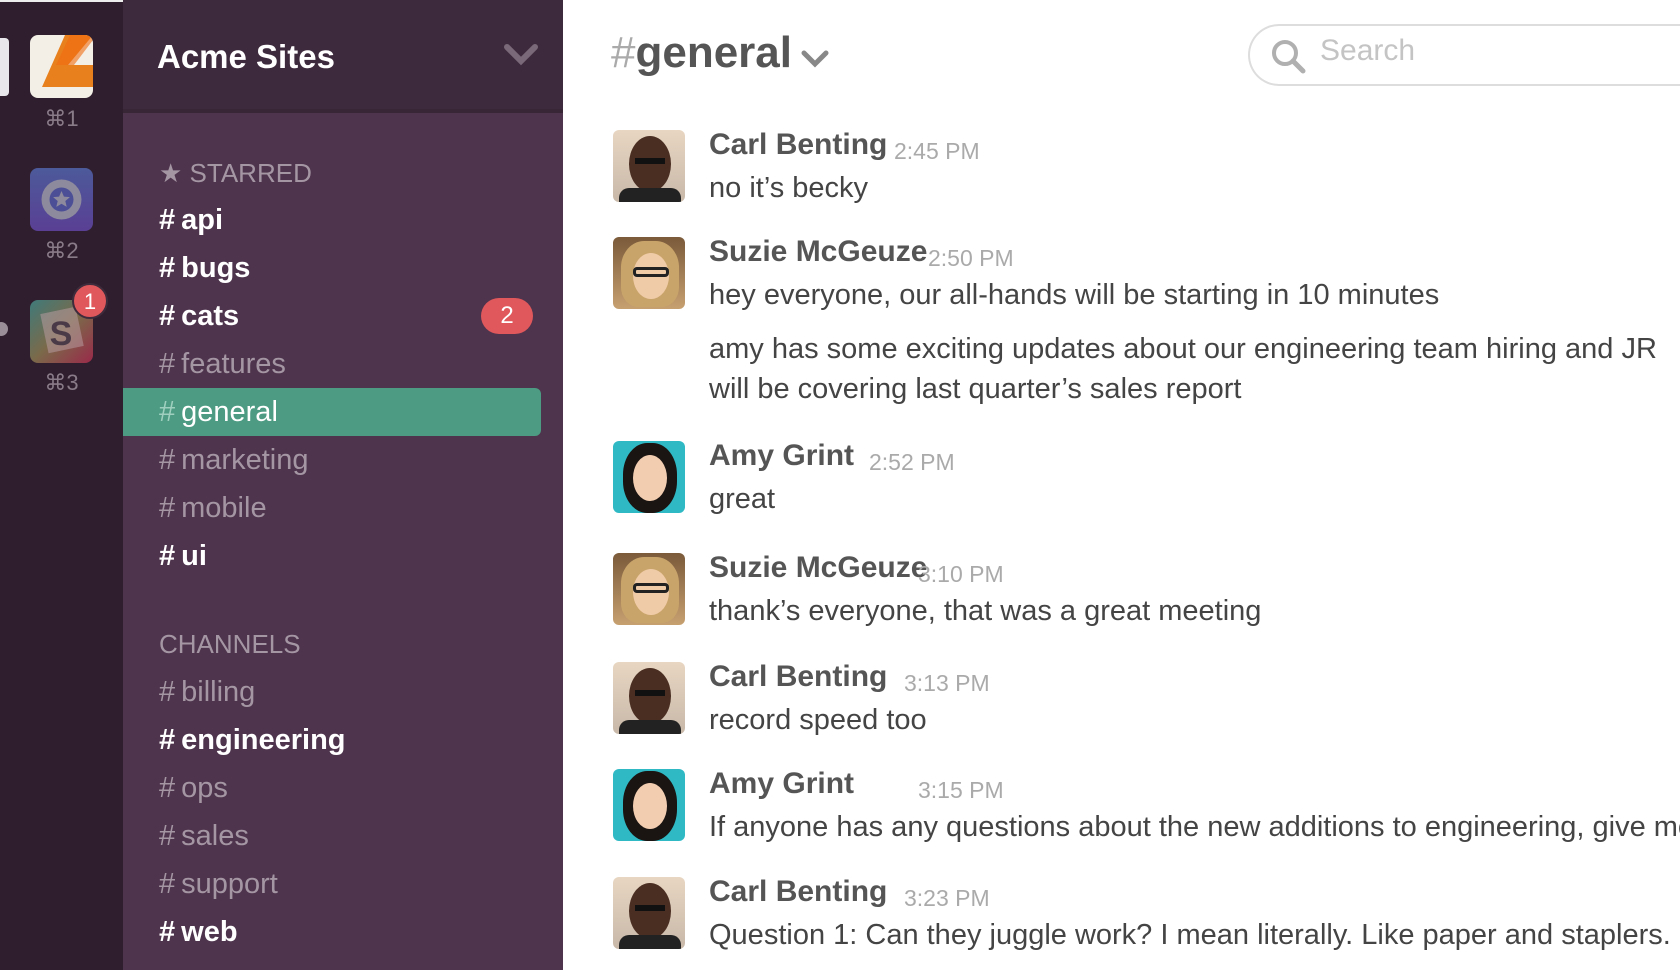 This screenshot has height=970, width=1680. What do you see at coordinates (332, 788) in the screenshot?
I see `sidebar-item-ops: # ops` at bounding box center [332, 788].